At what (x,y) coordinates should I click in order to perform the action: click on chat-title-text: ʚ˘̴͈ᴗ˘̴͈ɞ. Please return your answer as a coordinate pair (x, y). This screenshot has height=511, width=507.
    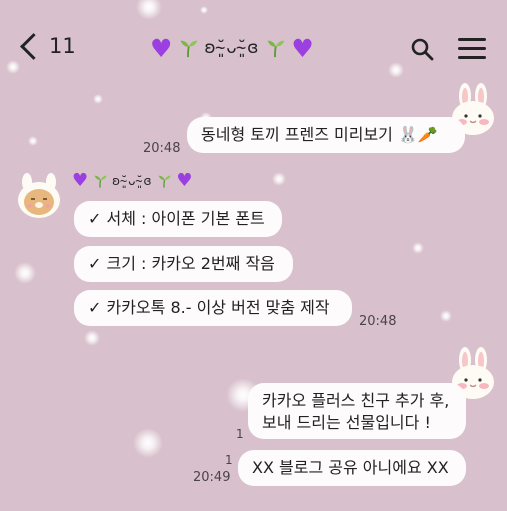
    Looking at the image, I should click on (232, 48).